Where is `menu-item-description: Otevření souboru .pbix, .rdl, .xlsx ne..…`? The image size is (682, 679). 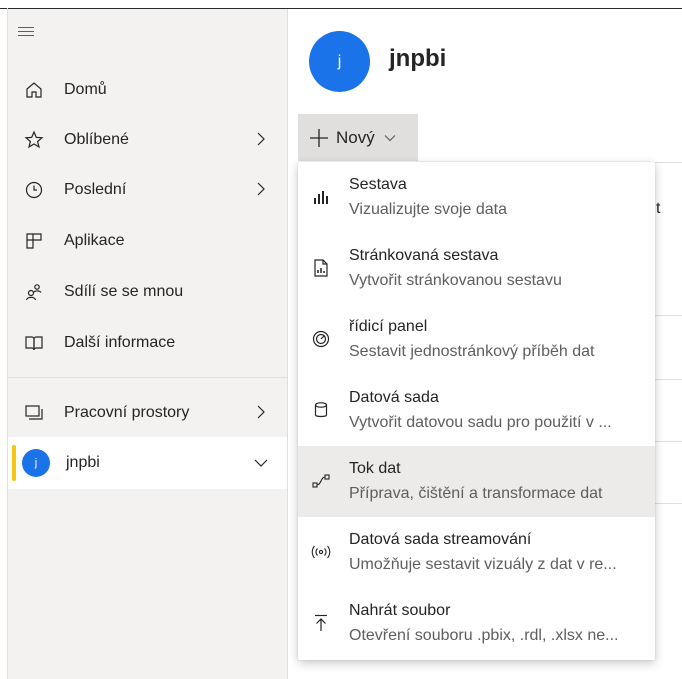 menu-item-description: Otevření souboru .pbix, .rdl, .xlsx ne..… is located at coordinates (484, 635).